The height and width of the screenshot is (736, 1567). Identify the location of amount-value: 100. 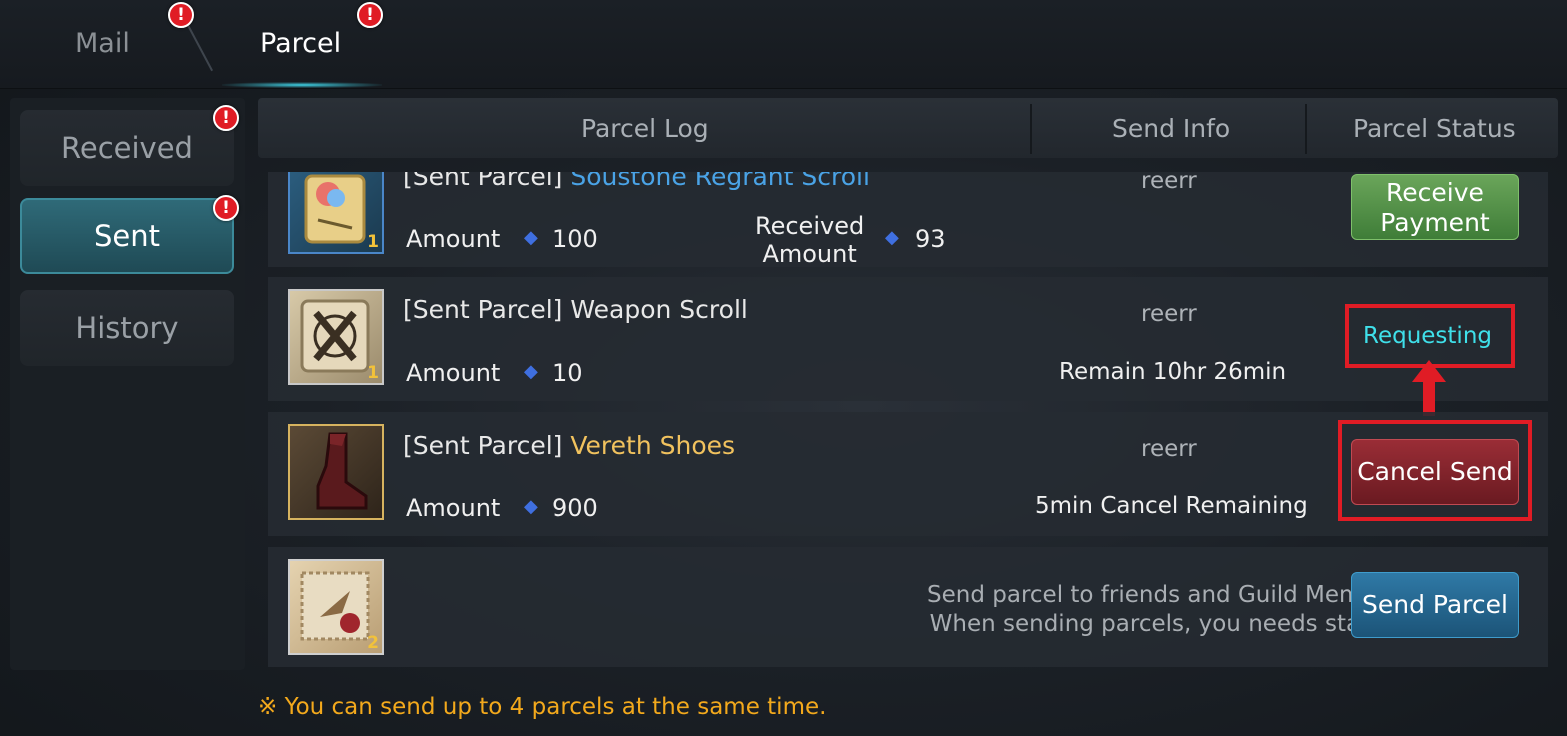
(575, 239).